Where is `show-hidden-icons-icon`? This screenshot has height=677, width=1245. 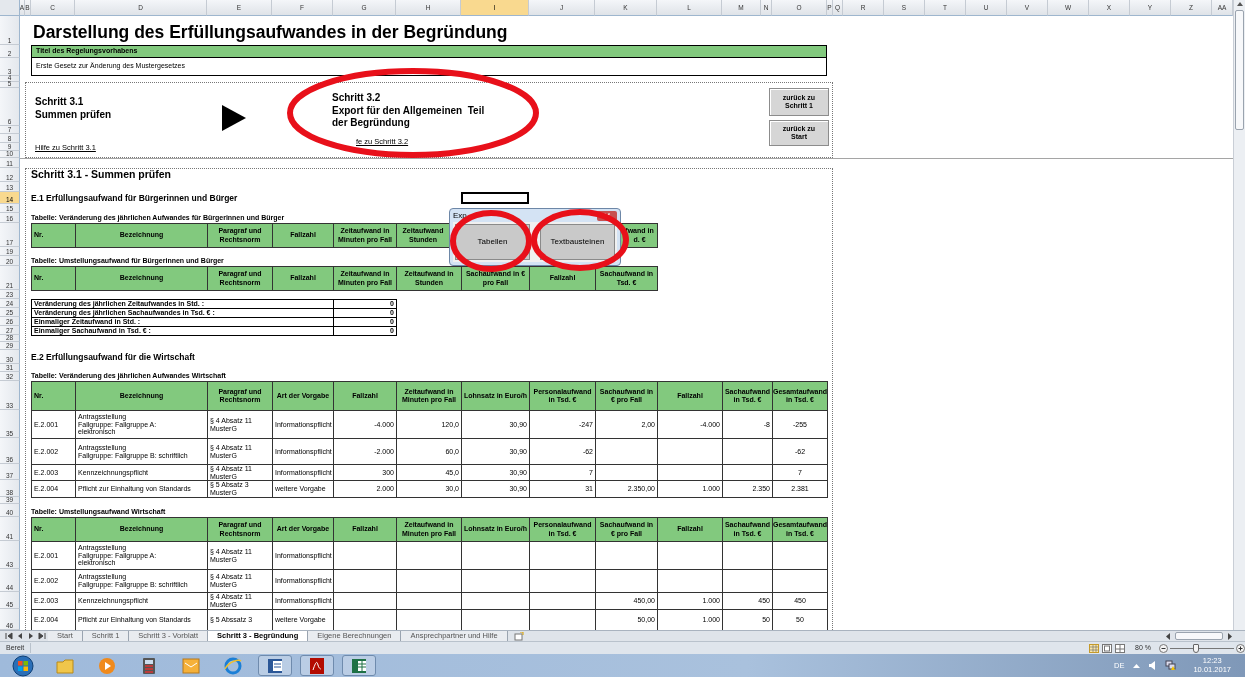
show-hidden-icons-icon is located at coordinates (1137, 665).